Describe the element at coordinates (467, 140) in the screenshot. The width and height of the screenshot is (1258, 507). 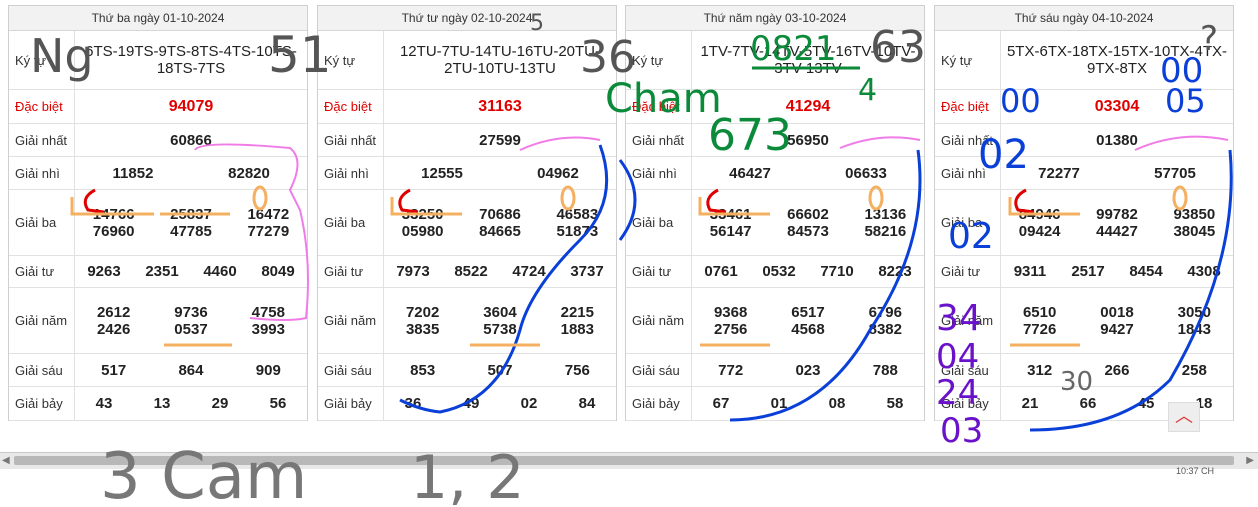
I see `prize-row: Giải nhất 27599` at that location.